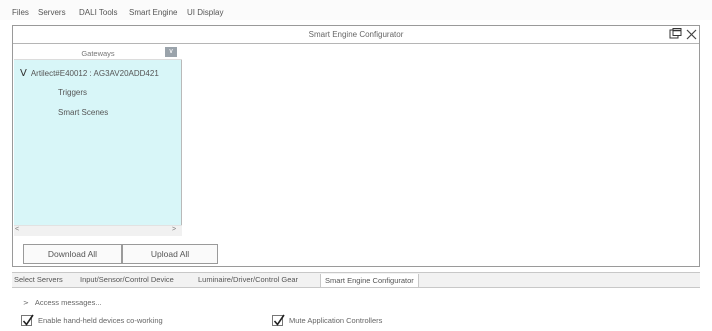 The image size is (712, 331). Describe the element at coordinates (72, 92) in the screenshot. I see `tree-node-triggers: Triggers` at that location.